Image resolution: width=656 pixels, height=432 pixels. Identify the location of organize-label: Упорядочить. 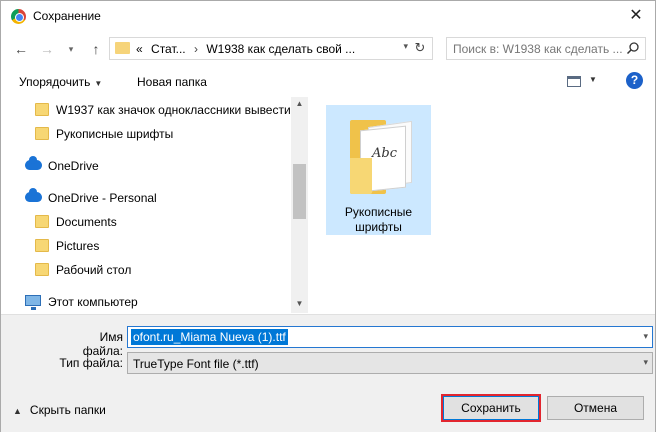
(55, 82).